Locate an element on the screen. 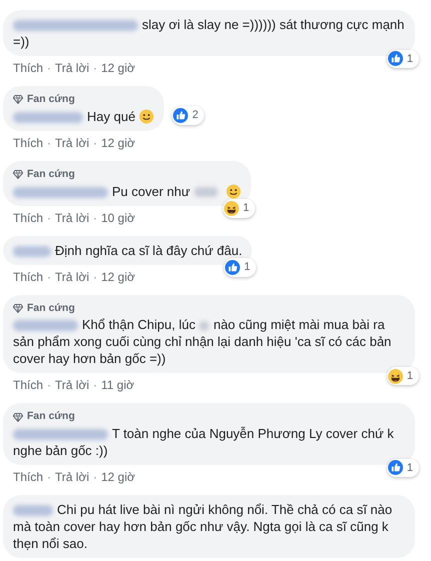 This screenshot has height=561, width=431. comment-text: Định nghĩa ca sĩ là đây chứ đâu. is located at coordinates (127, 250).